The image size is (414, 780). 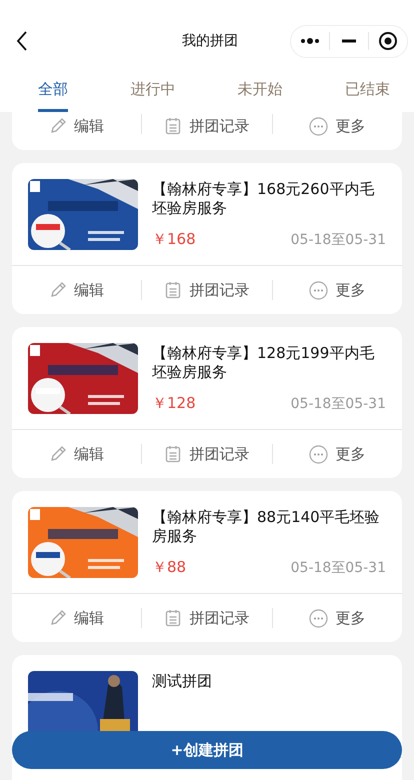 I want to click on tab: 全部, so click(x=53, y=89).